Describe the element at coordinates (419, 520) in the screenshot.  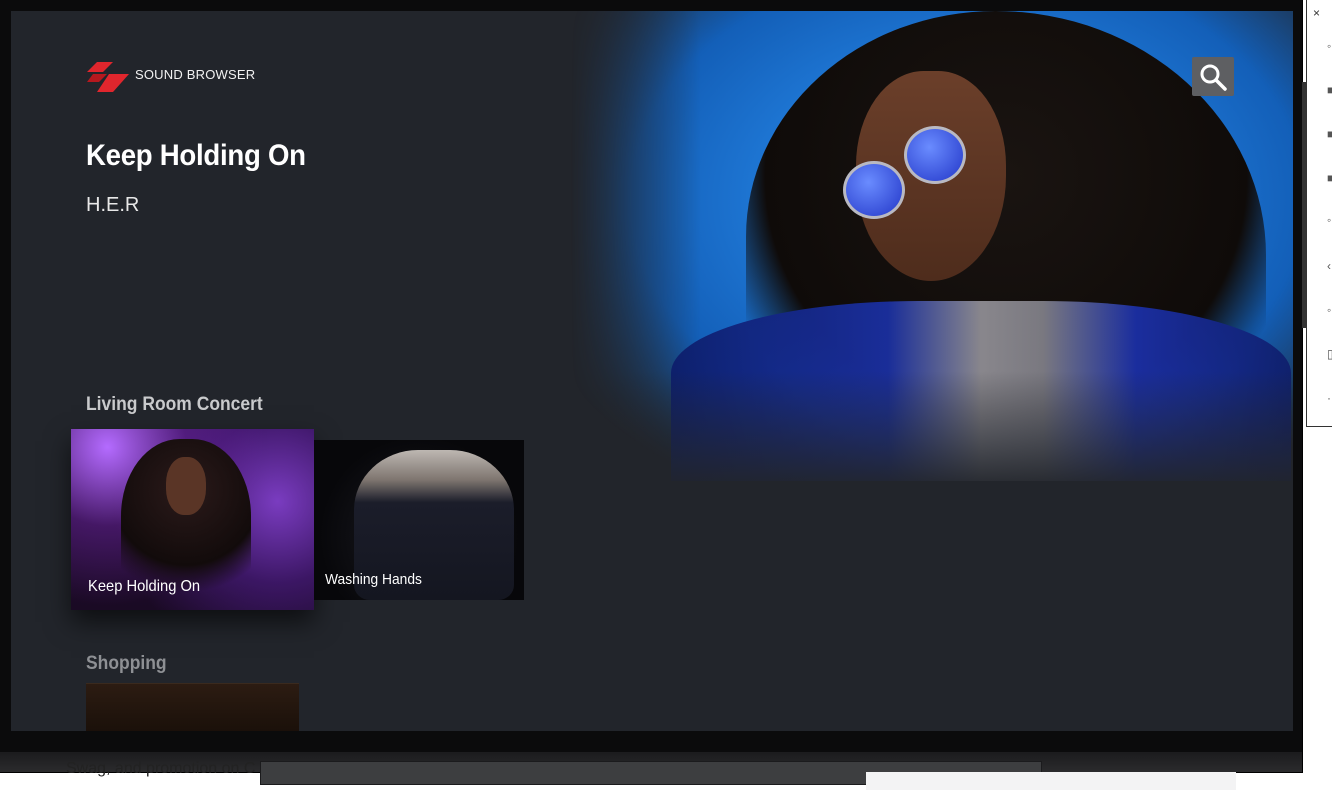
I see `card-washing-hands: Washing Hands` at that location.